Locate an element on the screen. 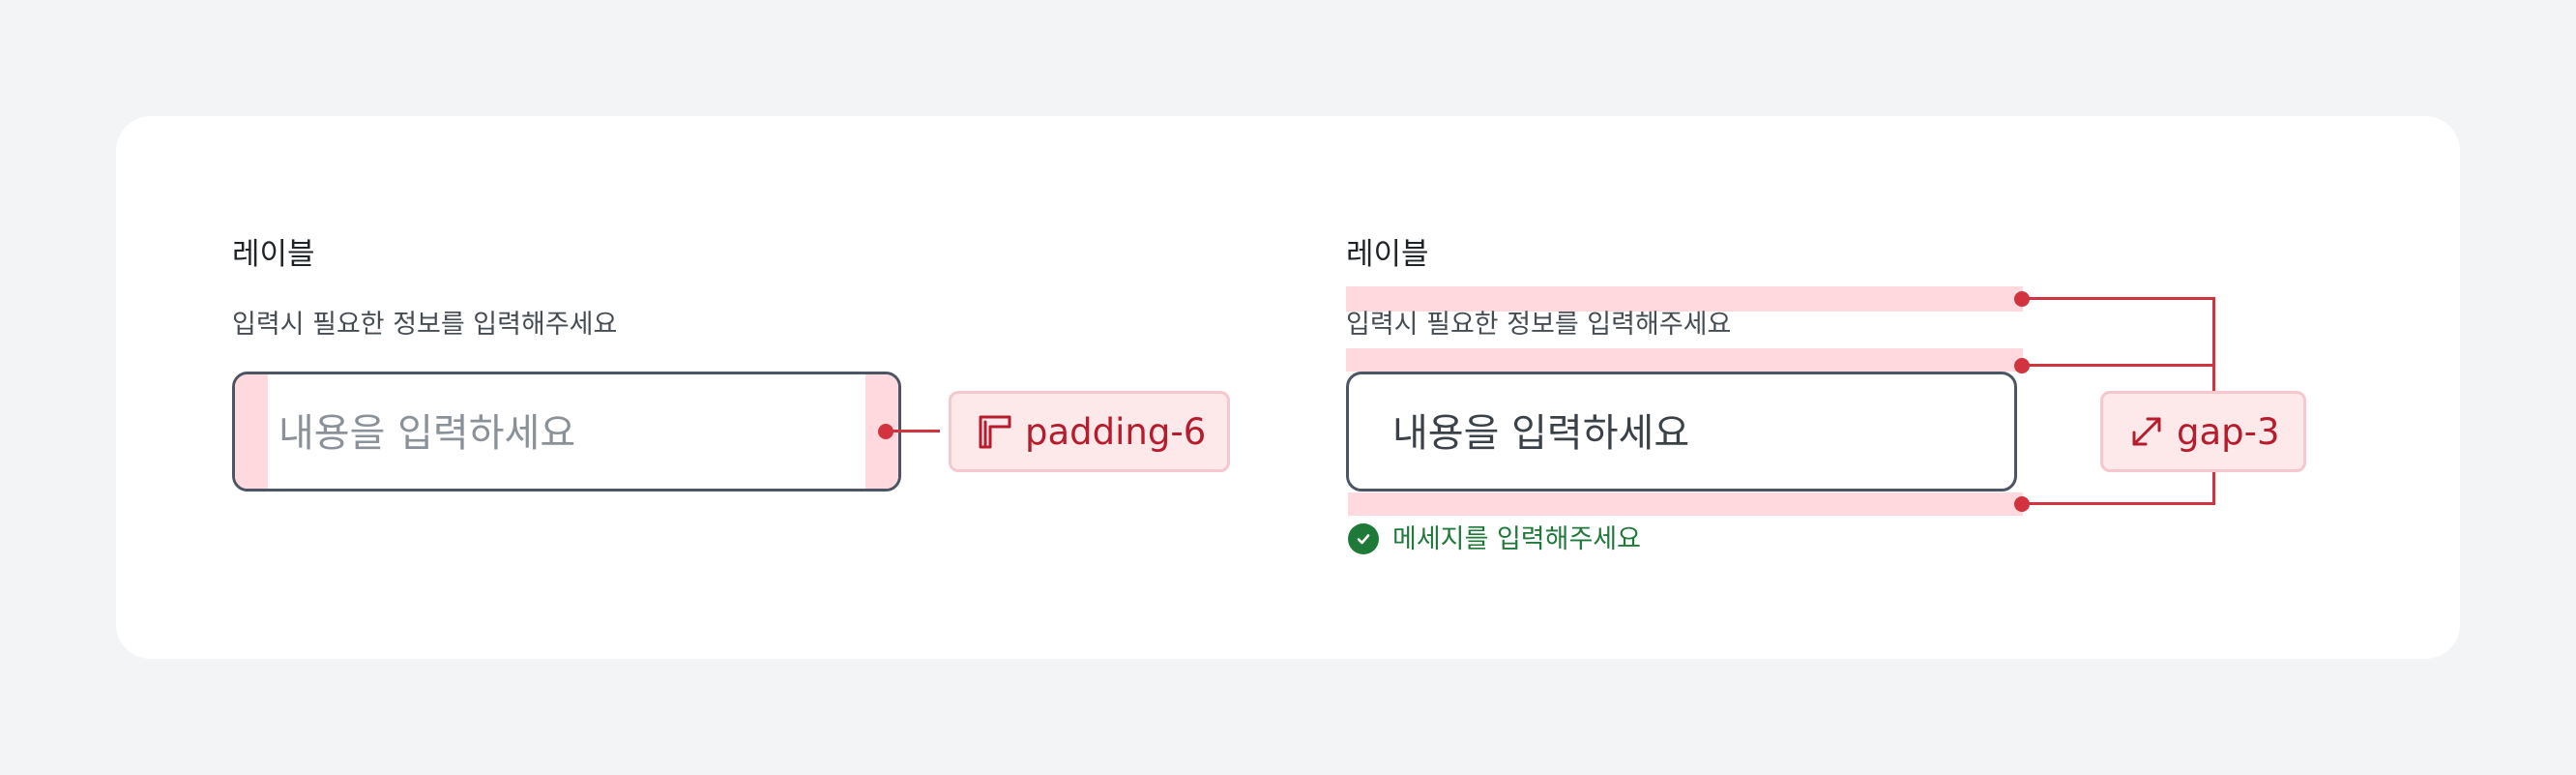 This screenshot has width=2576, height=775. gap-annotation-tag: gap-3 is located at coordinates (2203, 431).